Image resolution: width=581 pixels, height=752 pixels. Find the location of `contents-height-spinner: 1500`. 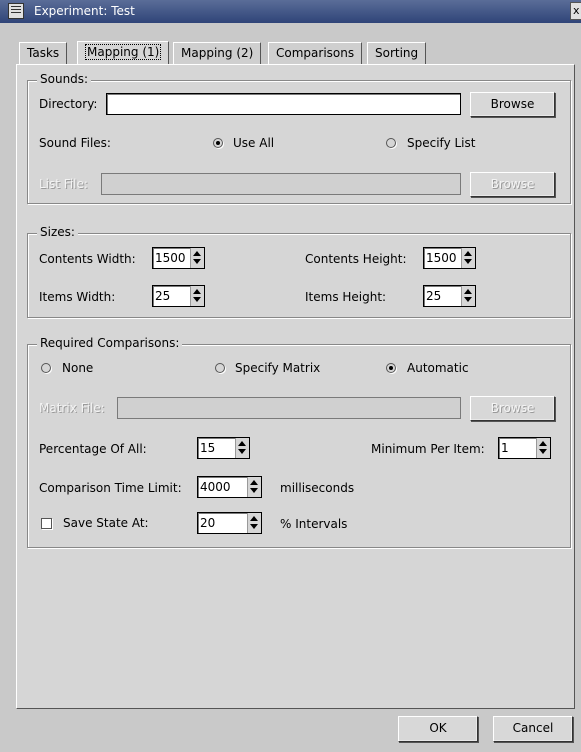

contents-height-spinner: 1500 is located at coordinates (449, 258).